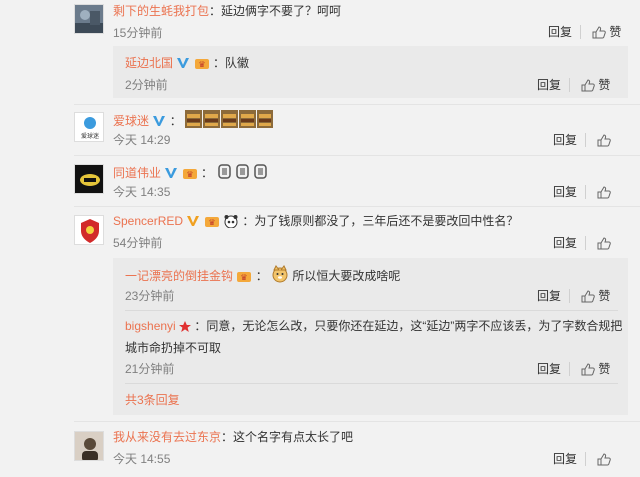 The width and height of the screenshot is (640, 477). I want to click on verified-v-gold-icon, so click(193, 221).